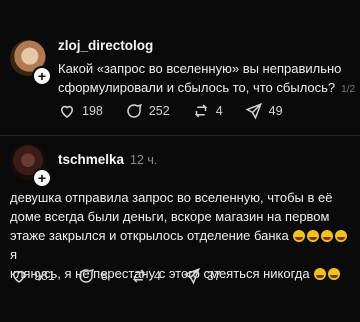 This screenshot has height=322, width=360. I want to click on page-indicator: 1/2, so click(348, 89).